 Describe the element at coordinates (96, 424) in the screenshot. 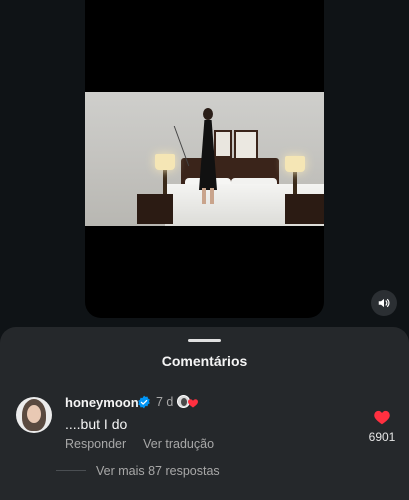

I see `comment-text: ....but I do` at that location.